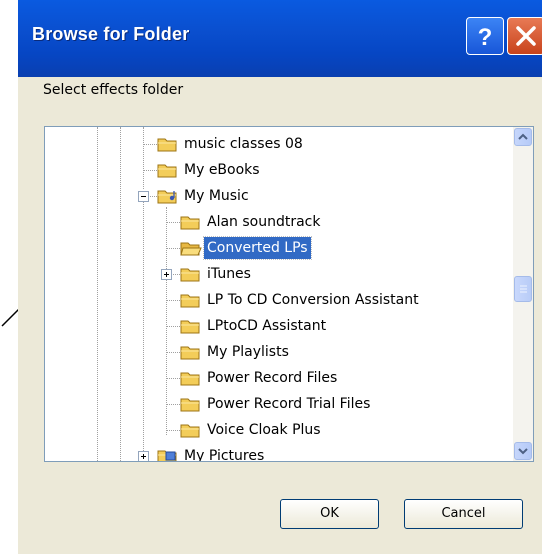 Image resolution: width=542 pixels, height=554 pixels. Describe the element at coordinates (267, 326) in the screenshot. I see `tree-item-label: LPtoCD Assistant` at that location.